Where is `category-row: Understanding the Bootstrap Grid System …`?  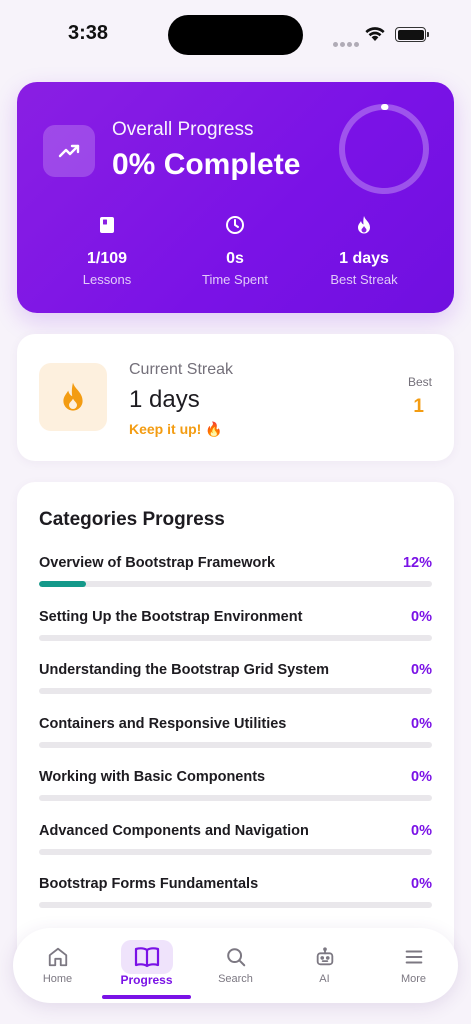
category-row: Understanding the Bootstrap Grid System … is located at coordinates (235, 682).